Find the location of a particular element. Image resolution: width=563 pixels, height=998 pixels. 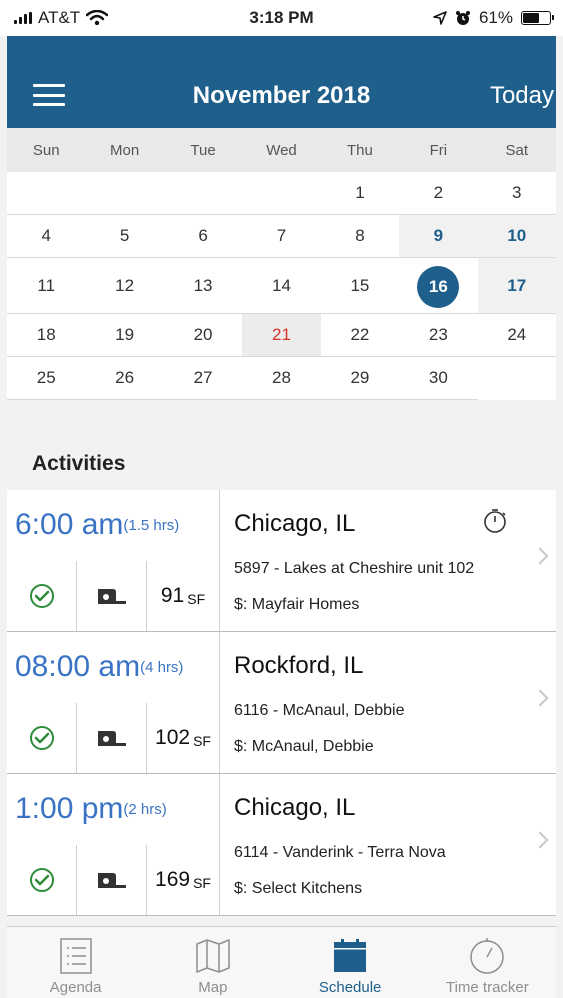

tab-schedule: Schedule is located at coordinates (350, 962).